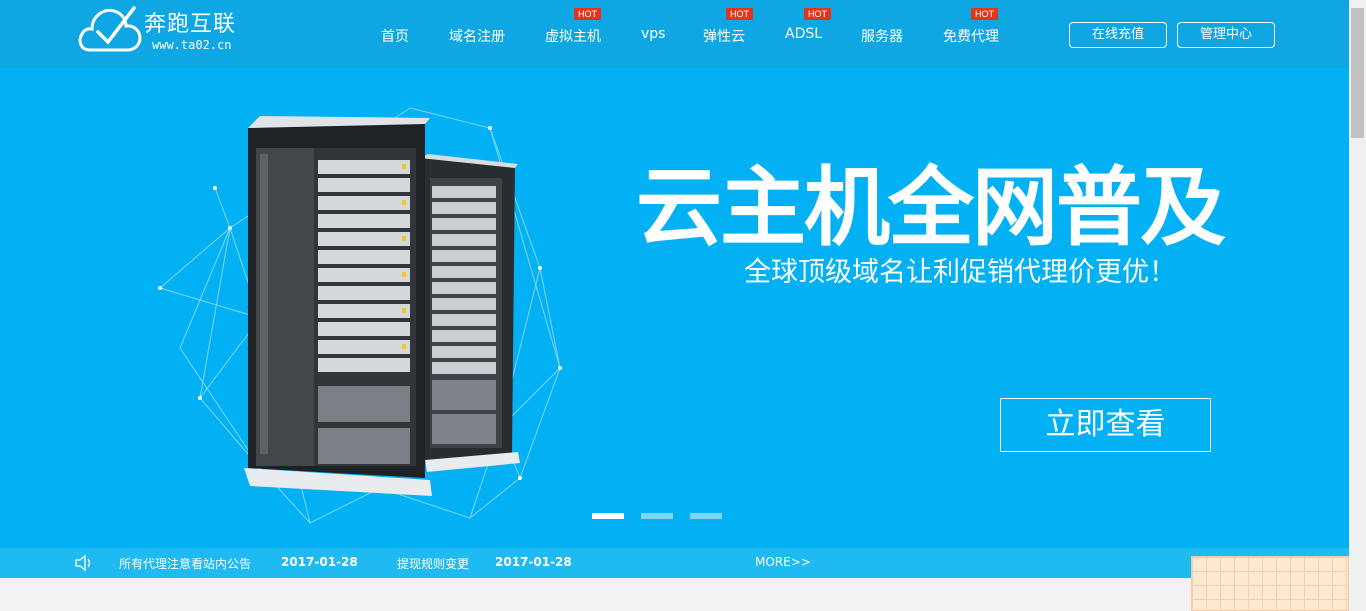 This screenshot has width=1366, height=611. I want to click on site-logo: 奔跑互联 www.ta02.cn, so click(166, 29).